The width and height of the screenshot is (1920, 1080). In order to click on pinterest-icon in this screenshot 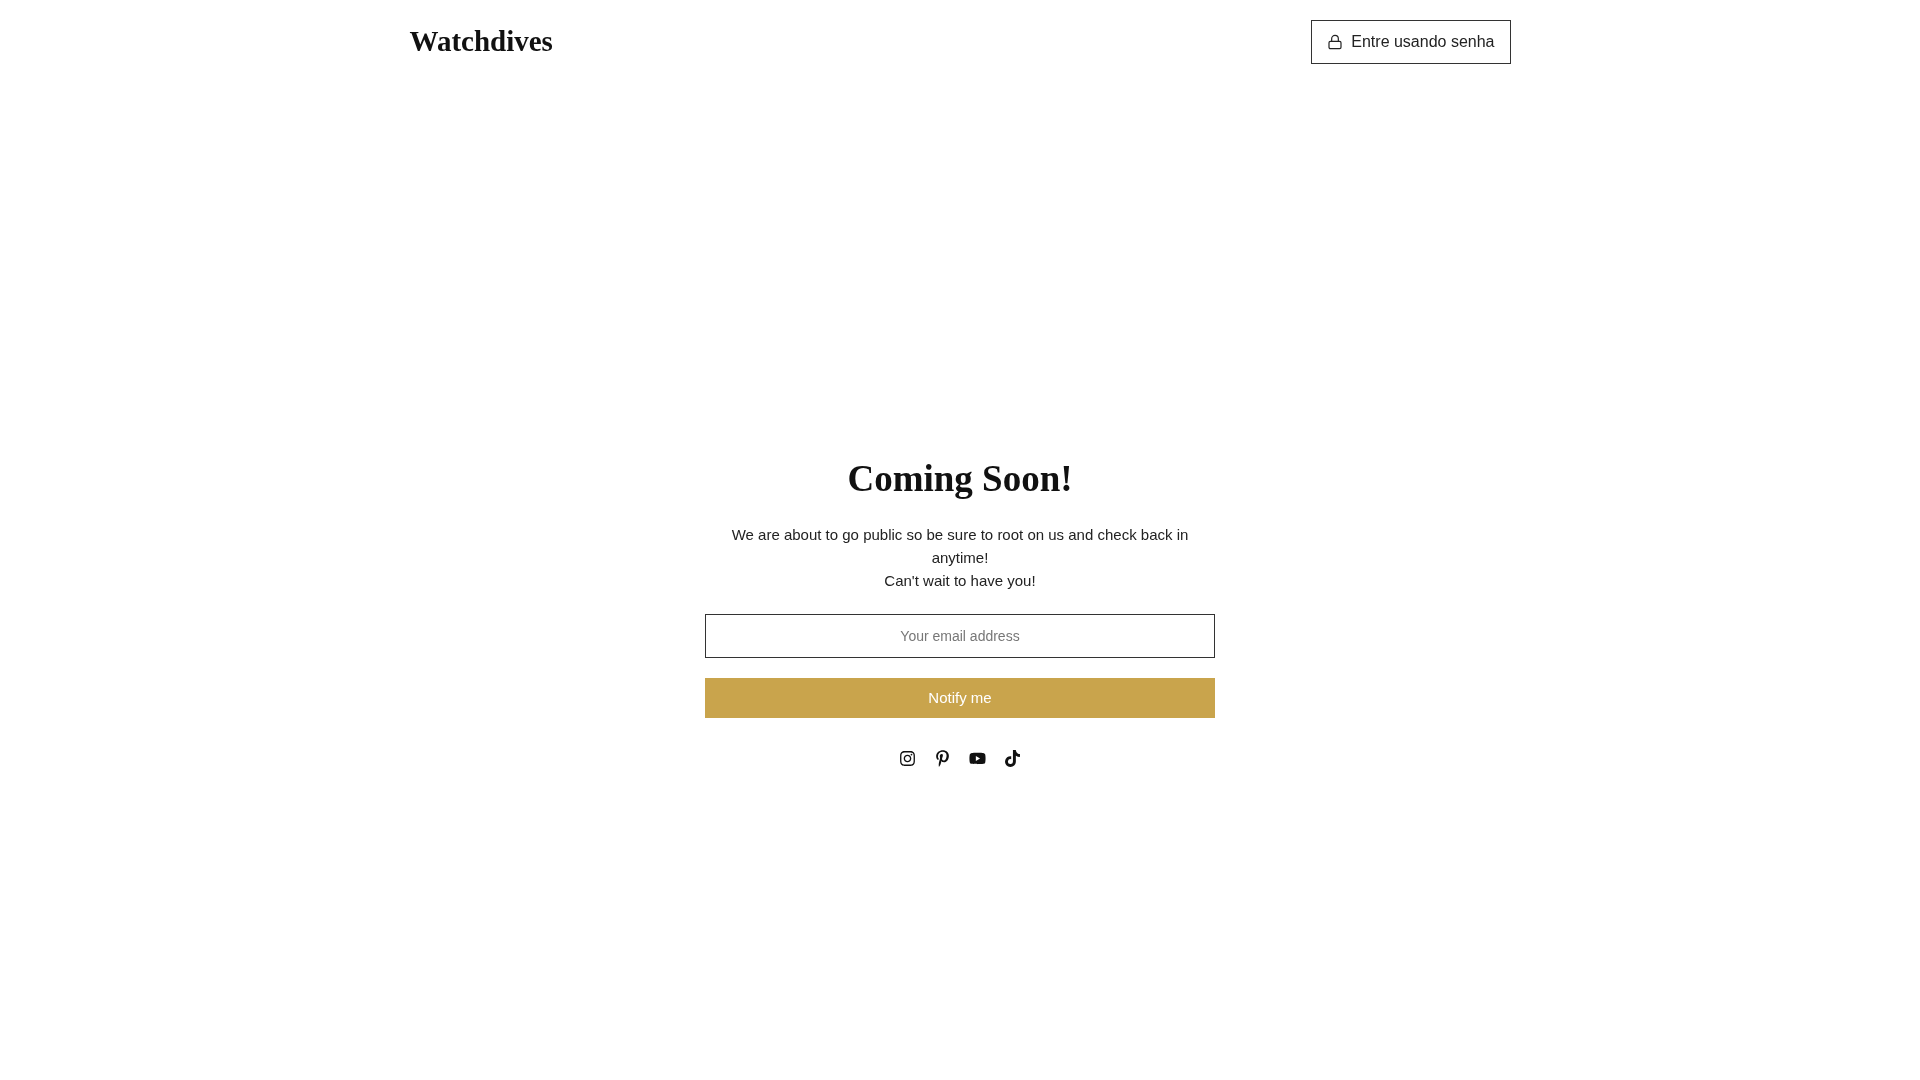, I will do `click(942, 758)`.